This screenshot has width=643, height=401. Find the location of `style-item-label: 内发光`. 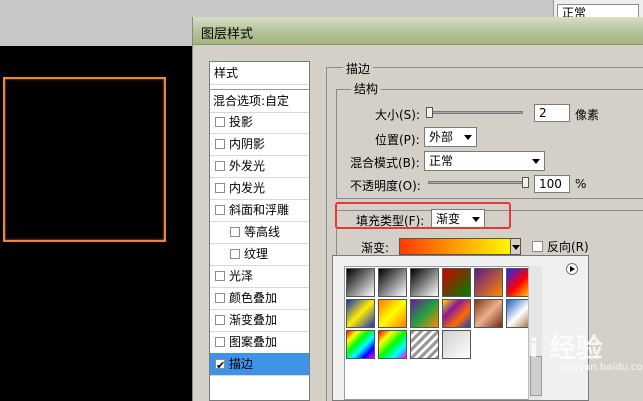

style-item-label: 内发光 is located at coordinates (247, 188).